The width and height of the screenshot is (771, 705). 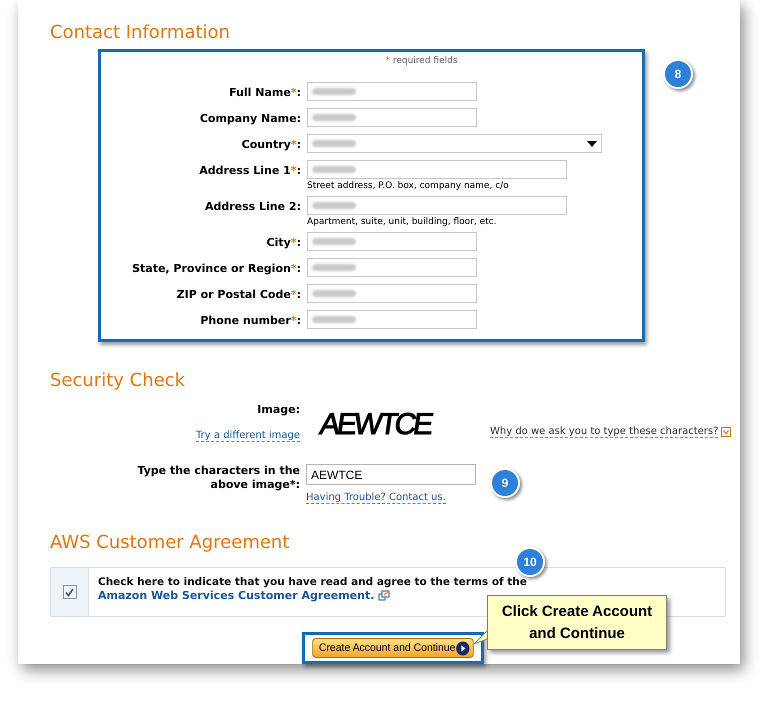 What do you see at coordinates (248, 436) in the screenshot?
I see `try-different-link: Try a different image` at bounding box center [248, 436].